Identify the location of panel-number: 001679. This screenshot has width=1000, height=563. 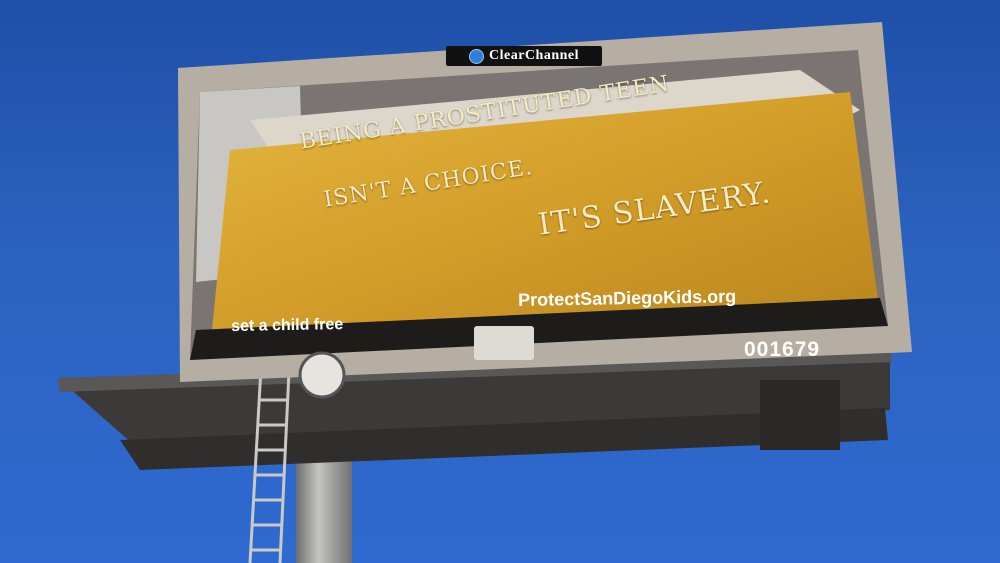
(782, 349).